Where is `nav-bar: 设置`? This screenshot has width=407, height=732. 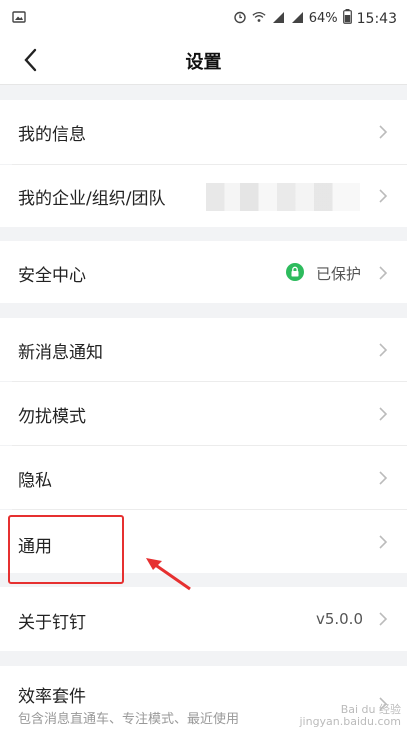 nav-bar: 设置 is located at coordinates (203, 60).